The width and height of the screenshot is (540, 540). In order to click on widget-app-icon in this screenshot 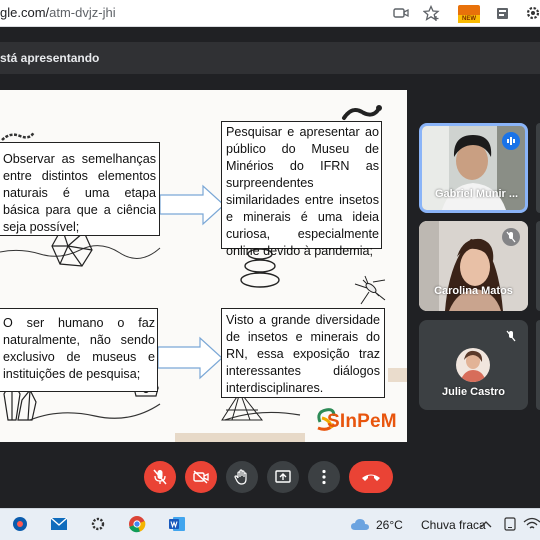, I will do `click(20, 524)`.